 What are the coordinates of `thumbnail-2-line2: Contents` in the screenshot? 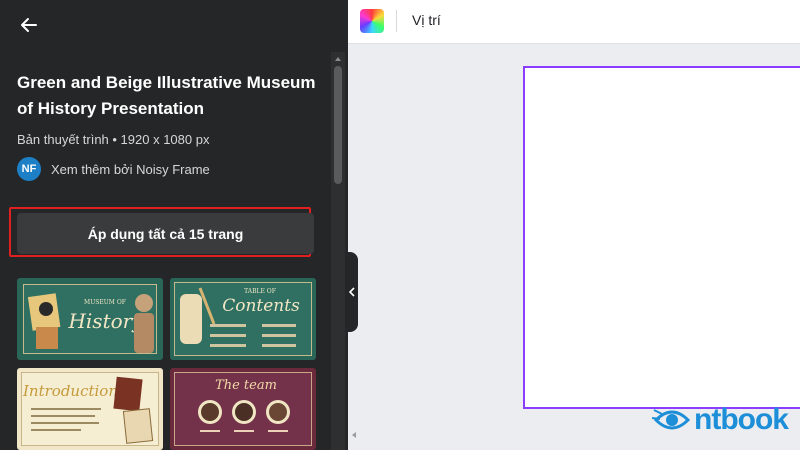 It's located at (261, 306).